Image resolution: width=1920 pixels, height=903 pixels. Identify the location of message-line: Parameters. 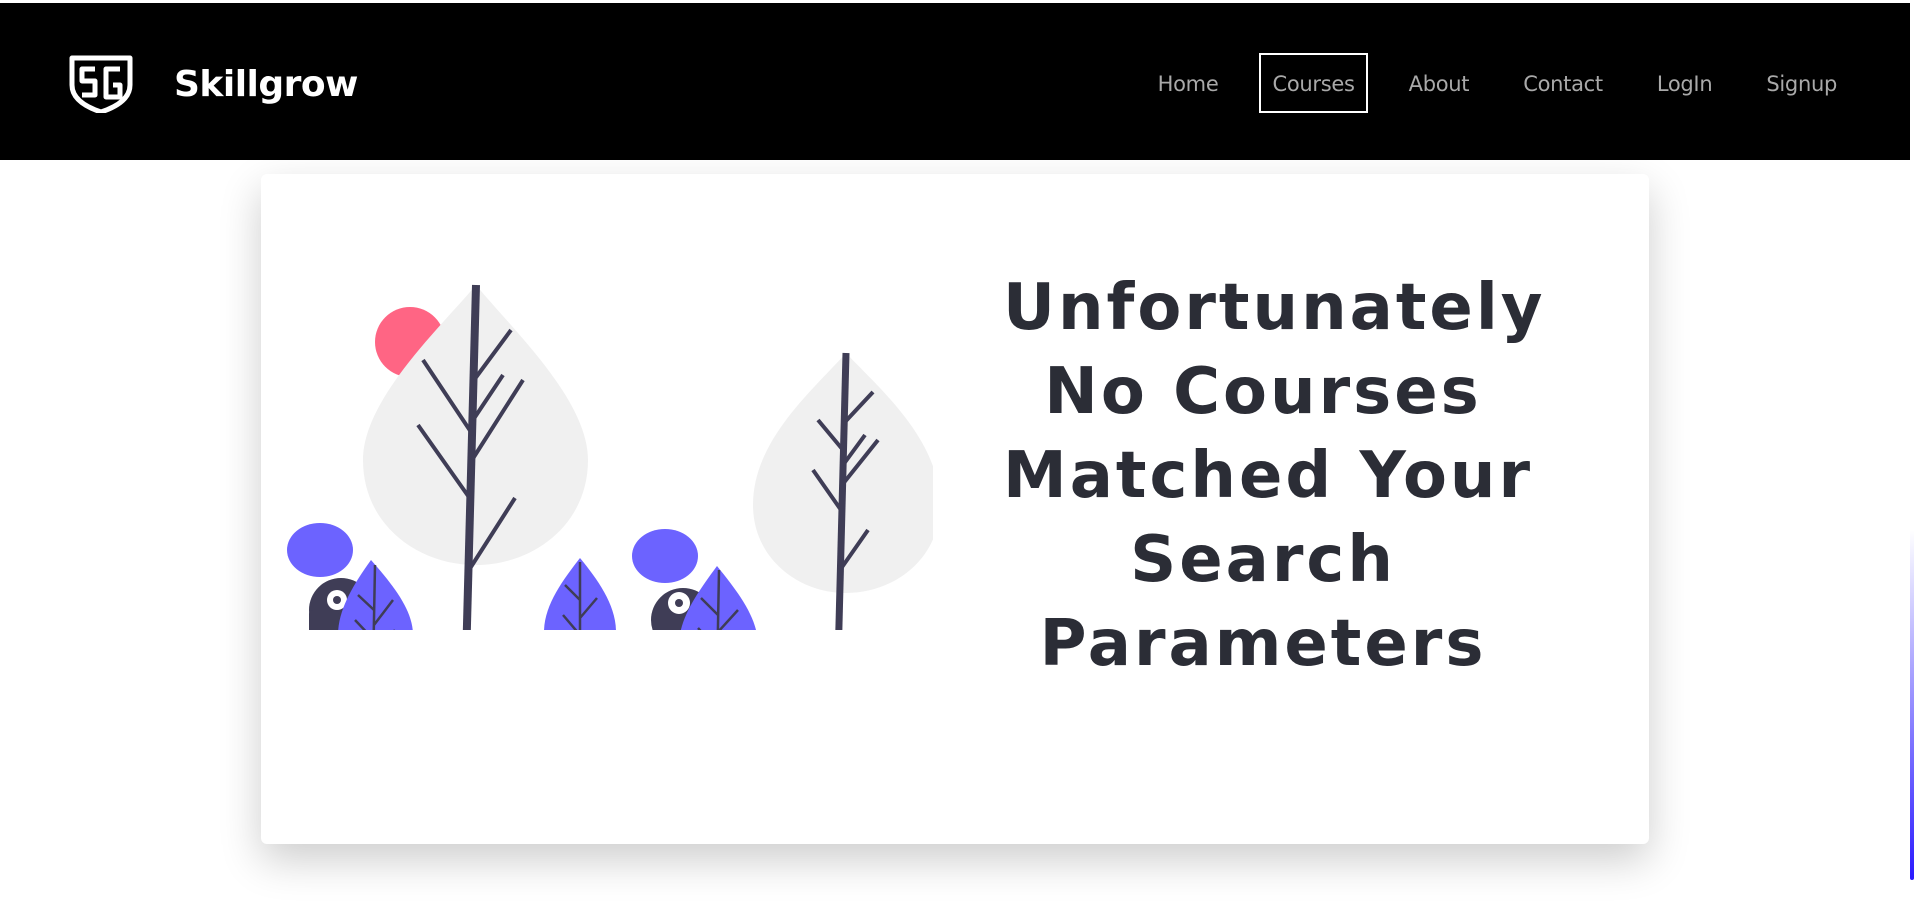
(1263, 644).